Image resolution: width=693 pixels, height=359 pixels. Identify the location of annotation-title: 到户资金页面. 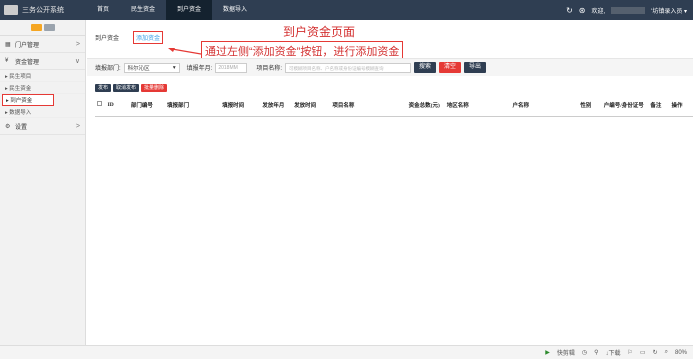
(319, 32).